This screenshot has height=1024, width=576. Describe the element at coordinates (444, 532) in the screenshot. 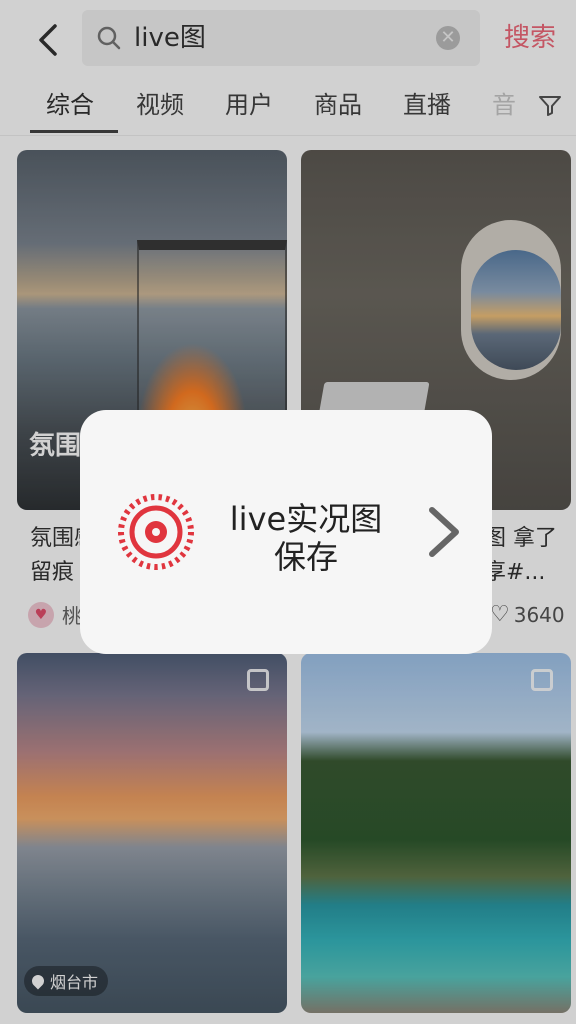

I see `chevron-right-icon` at that location.